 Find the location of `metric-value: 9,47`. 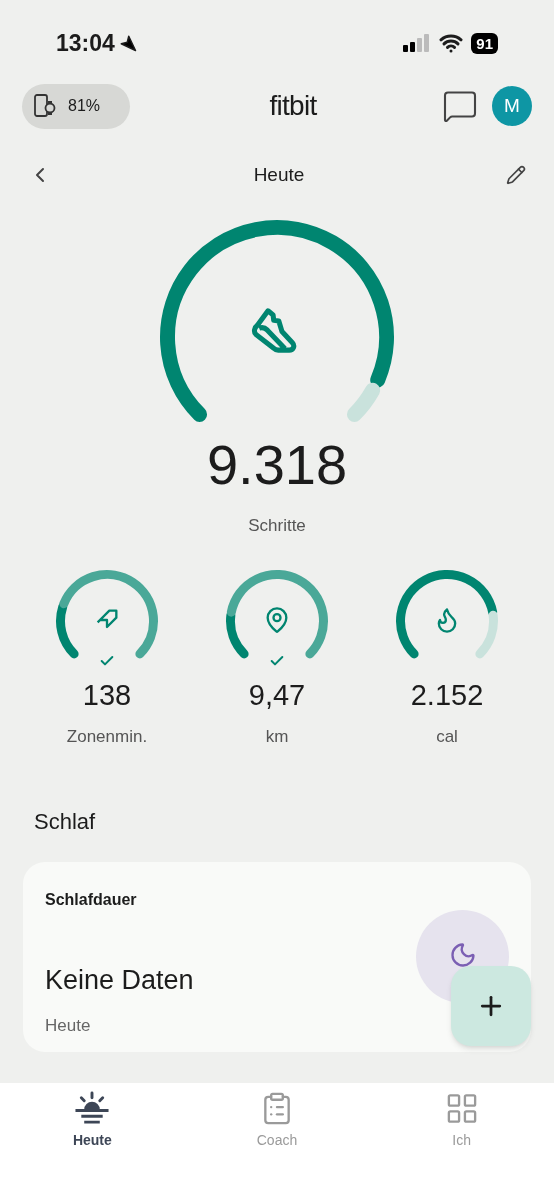

metric-value: 9,47 is located at coordinates (277, 695).